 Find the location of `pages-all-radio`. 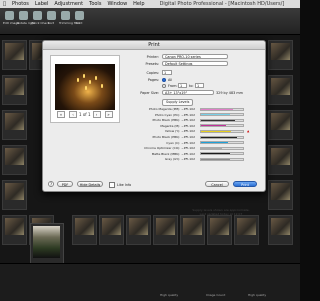

pages-all-radio is located at coordinates (164, 80).